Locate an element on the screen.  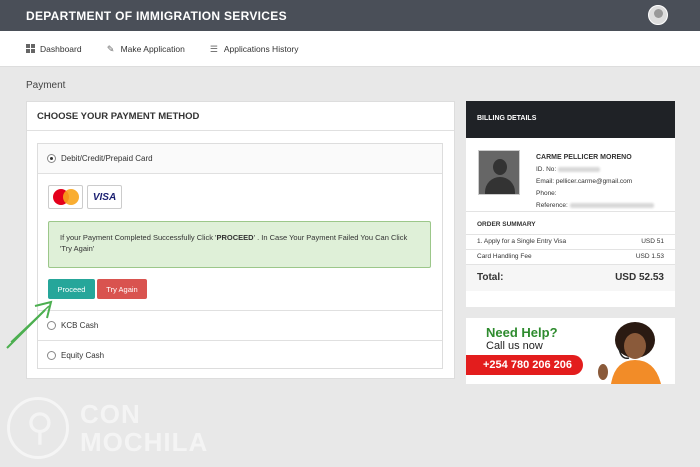
arrow-icon is located at coordinates (29, 324).